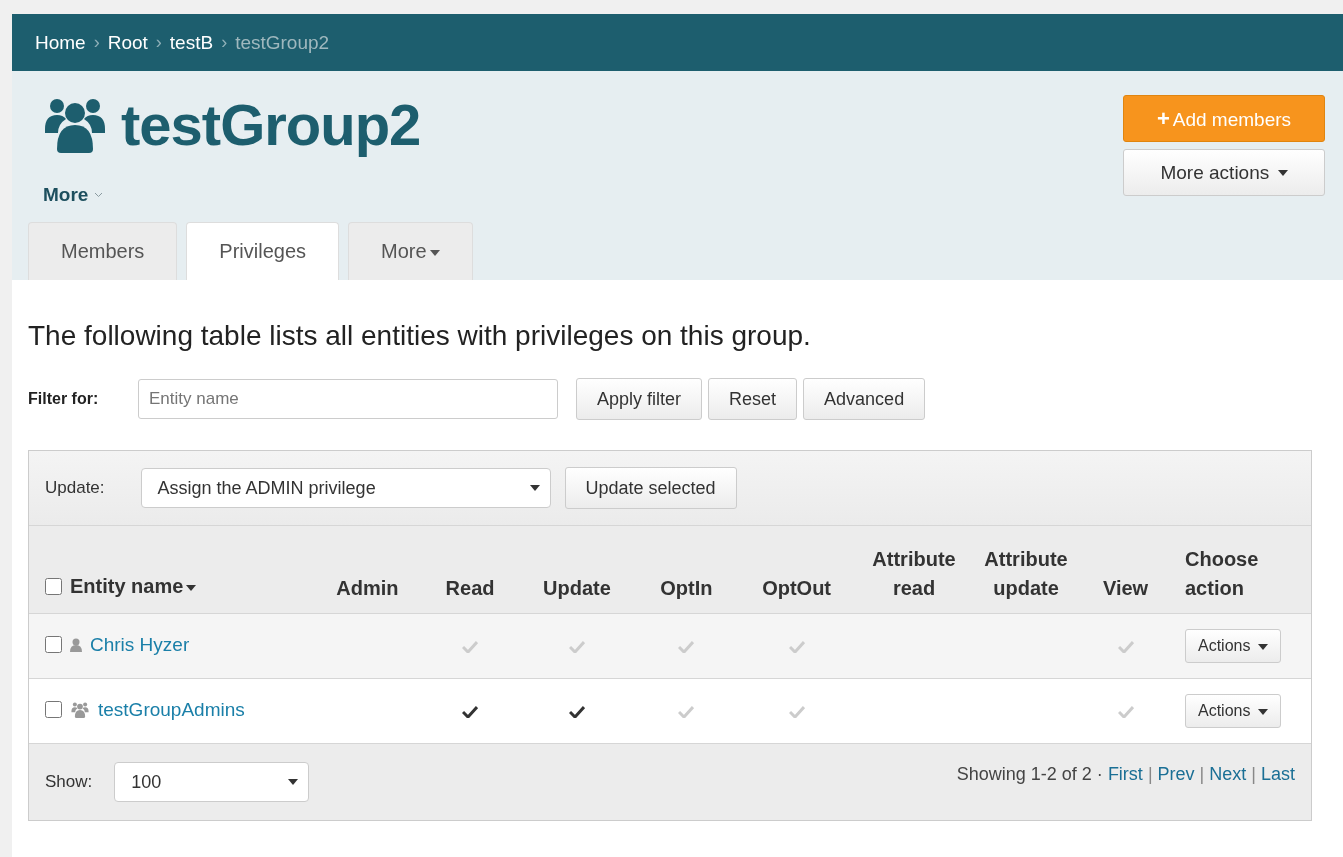  Describe the element at coordinates (191, 42) in the screenshot. I see `breadcrumb-link: testB` at that location.